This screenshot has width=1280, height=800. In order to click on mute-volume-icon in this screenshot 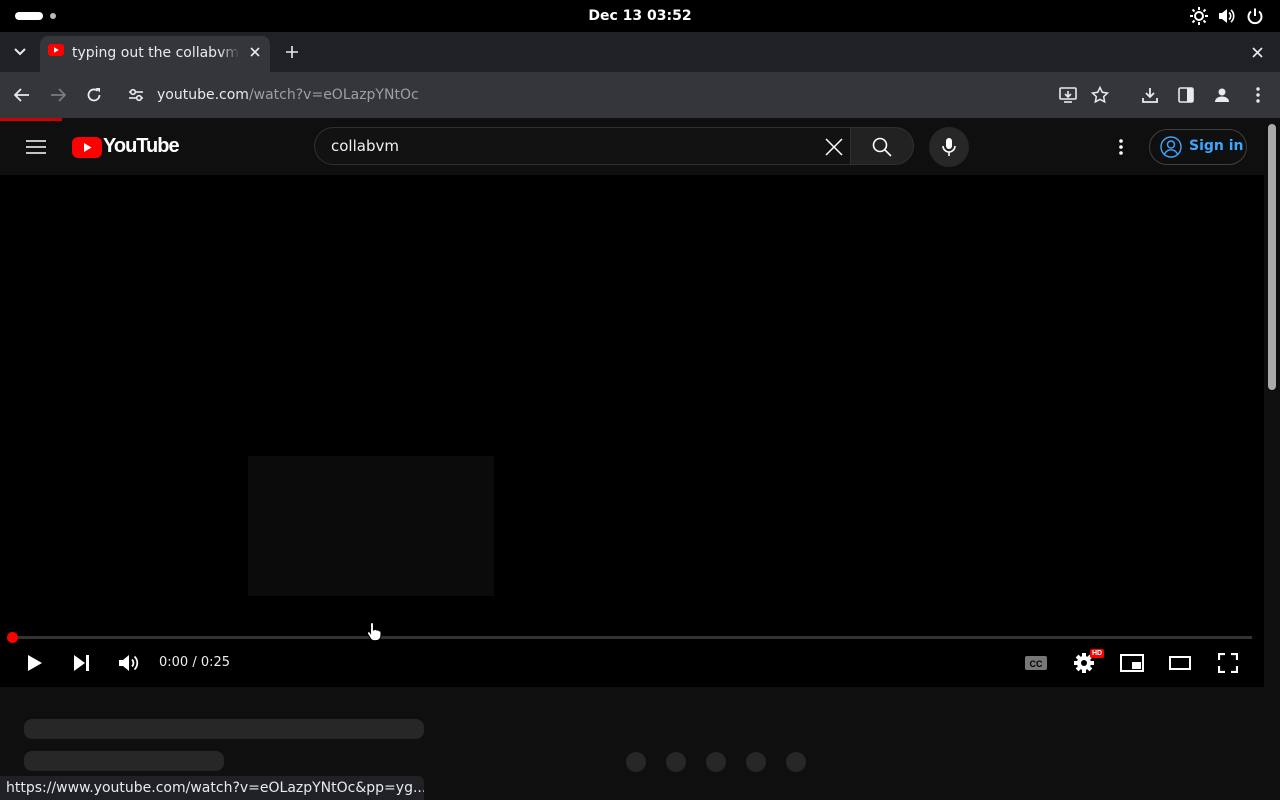, I will do `click(129, 663)`.